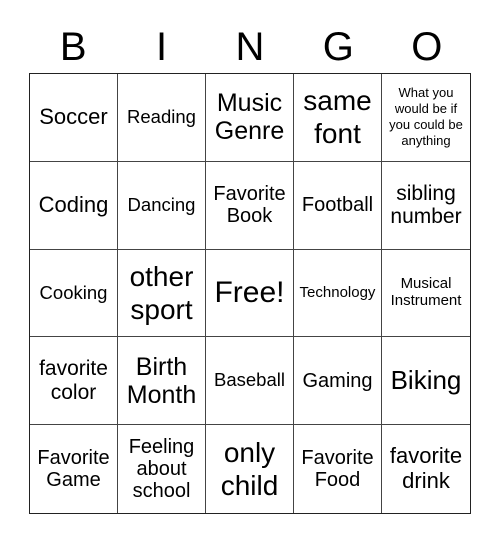 The image size is (500, 544). I want to click on bingo-cell-label: Birth Month, so click(161, 380).